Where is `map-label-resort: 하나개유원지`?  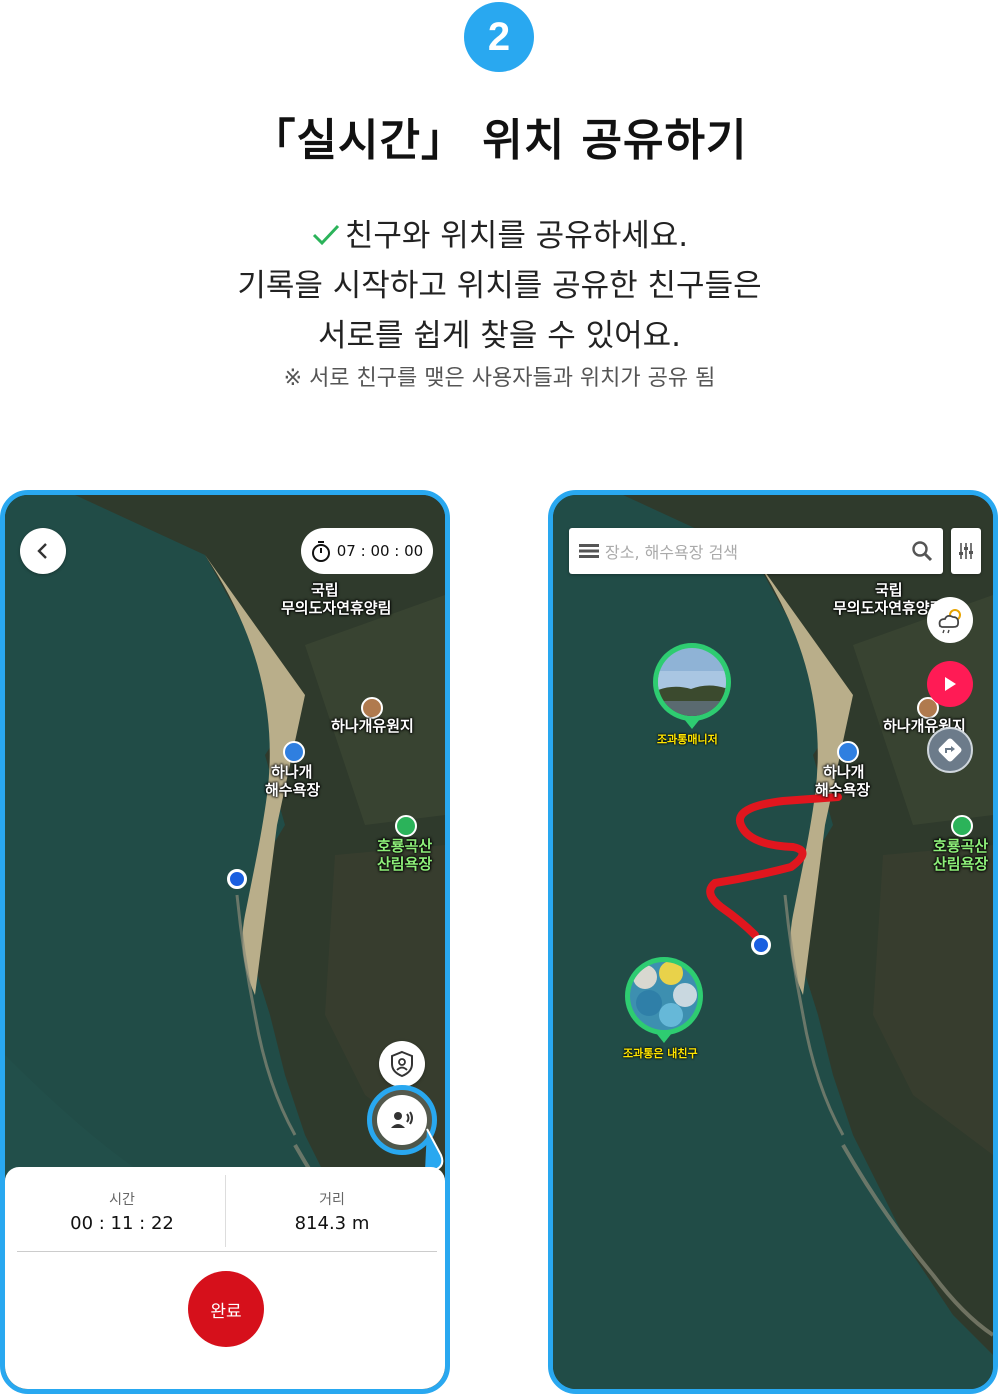 map-label-resort: 하나개유원지 is located at coordinates (372, 726).